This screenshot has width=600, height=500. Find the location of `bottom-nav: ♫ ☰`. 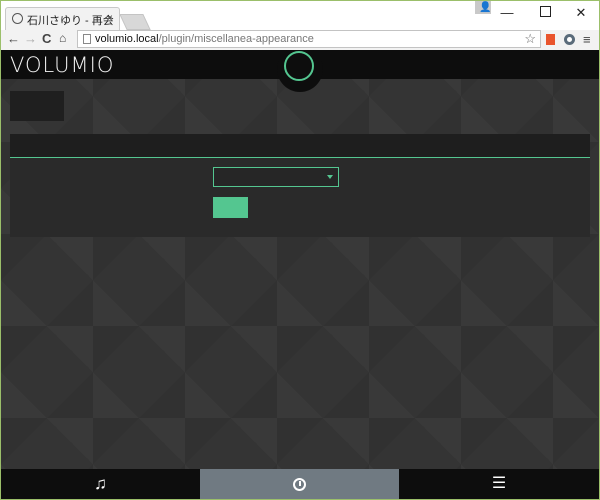

bottom-nav: ♫ ☰ is located at coordinates (300, 484).